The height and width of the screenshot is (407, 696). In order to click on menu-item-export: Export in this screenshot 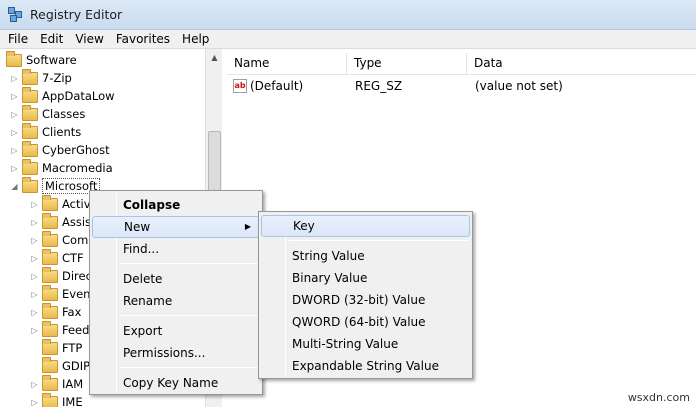, I will do `click(176, 331)`.